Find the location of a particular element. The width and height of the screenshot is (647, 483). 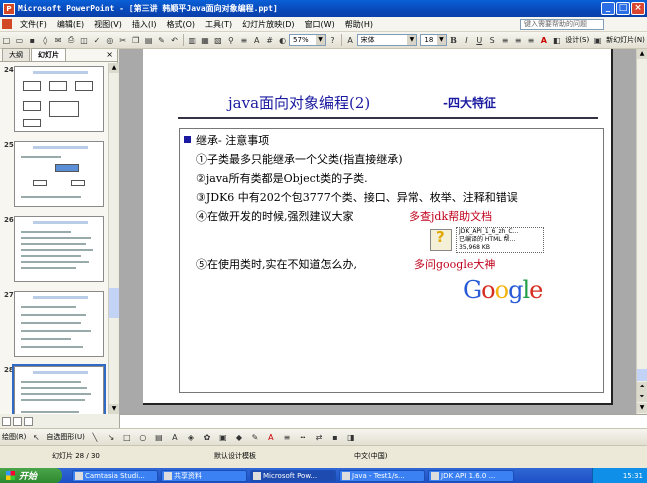

undo-icon: ↶ is located at coordinates (174, 40).